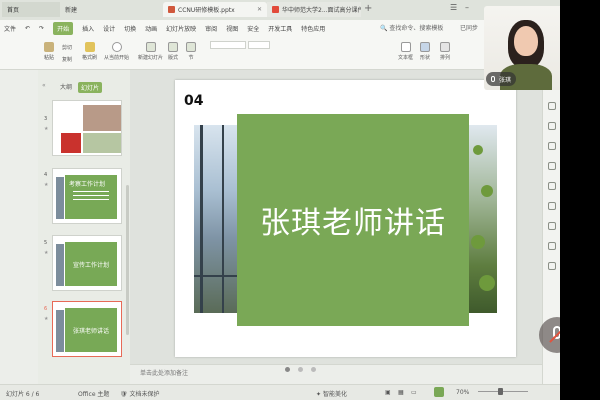 The width and height of the screenshot is (600, 400). What do you see at coordinates (191, 51) in the screenshot?
I see `section-button: 节` at bounding box center [191, 51].